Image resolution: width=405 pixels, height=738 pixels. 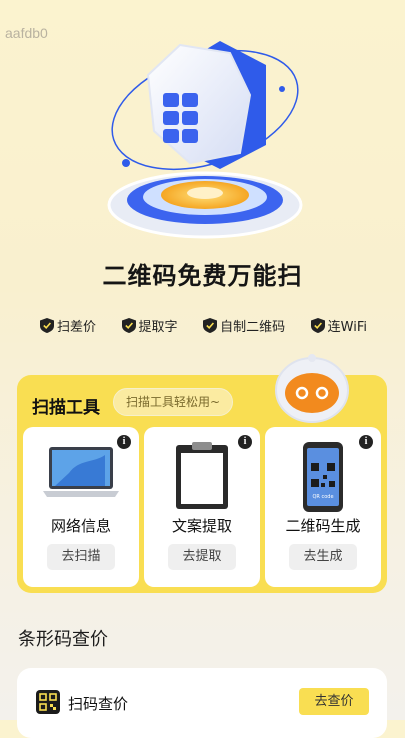 What do you see at coordinates (80, 526) in the screenshot?
I see `tool-name: 网络信息` at bounding box center [80, 526].